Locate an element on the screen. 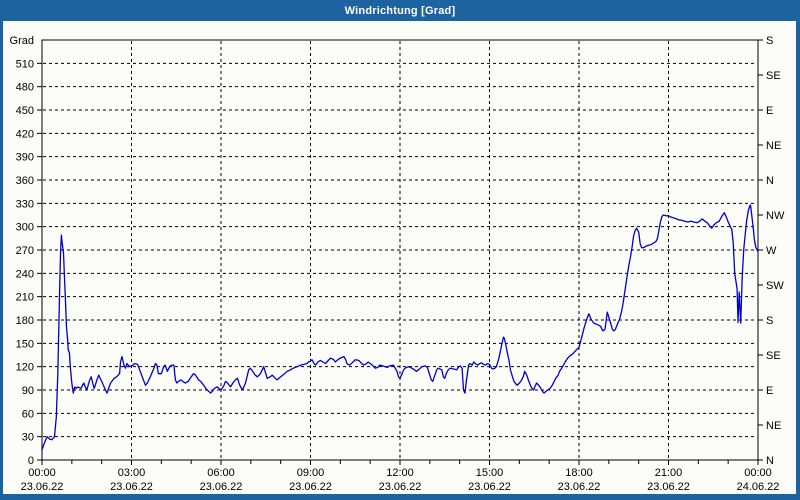  y-axis-left-tick-label: 510 is located at coordinates (25, 64).